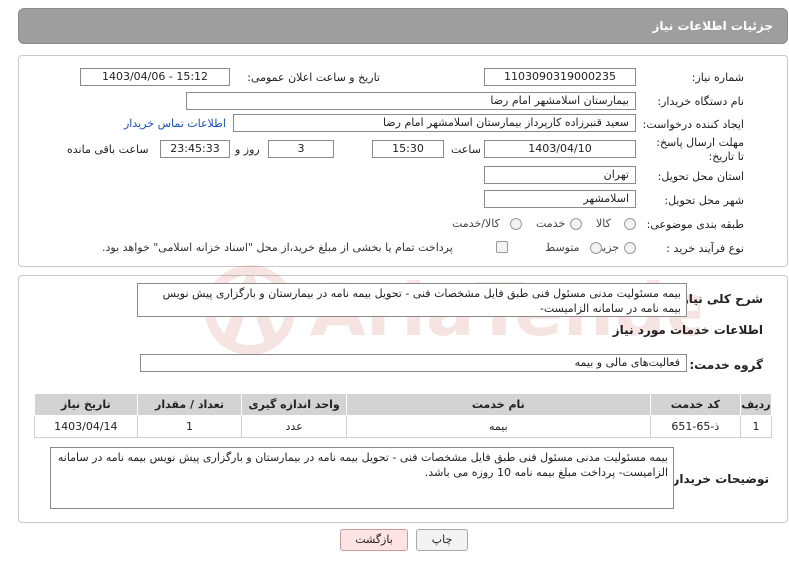  Describe the element at coordinates (413, 363) in the screenshot. I see `service-group-field: فعالیت‌های مالی و بیمه` at that location.